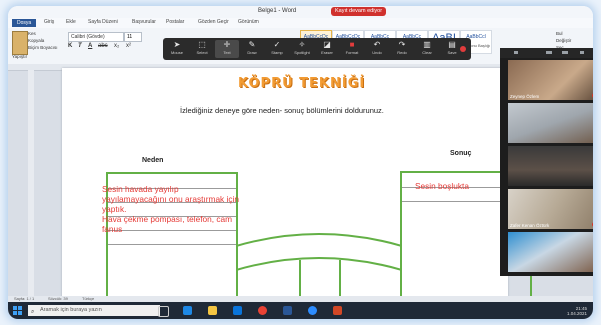  What do you see at coordinates (337, 310) in the screenshot?
I see `powerpoint-icon` at bounding box center [337, 310].